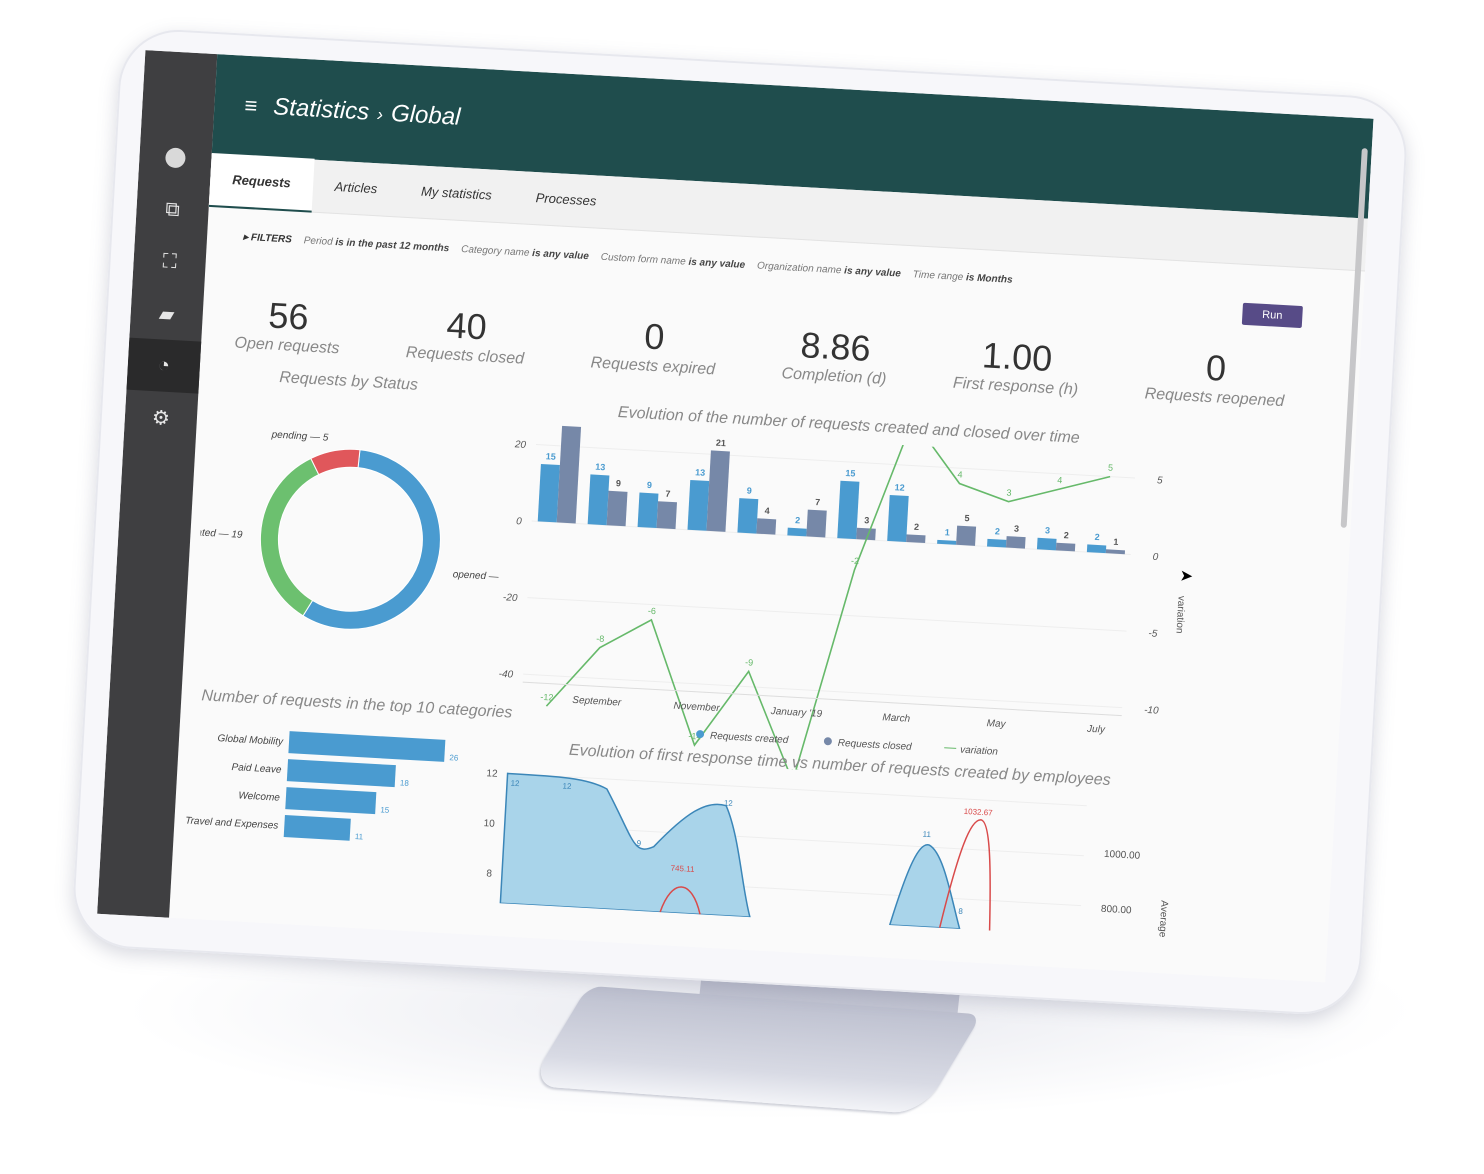  I want to click on run-button: Run, so click(1272, 315).